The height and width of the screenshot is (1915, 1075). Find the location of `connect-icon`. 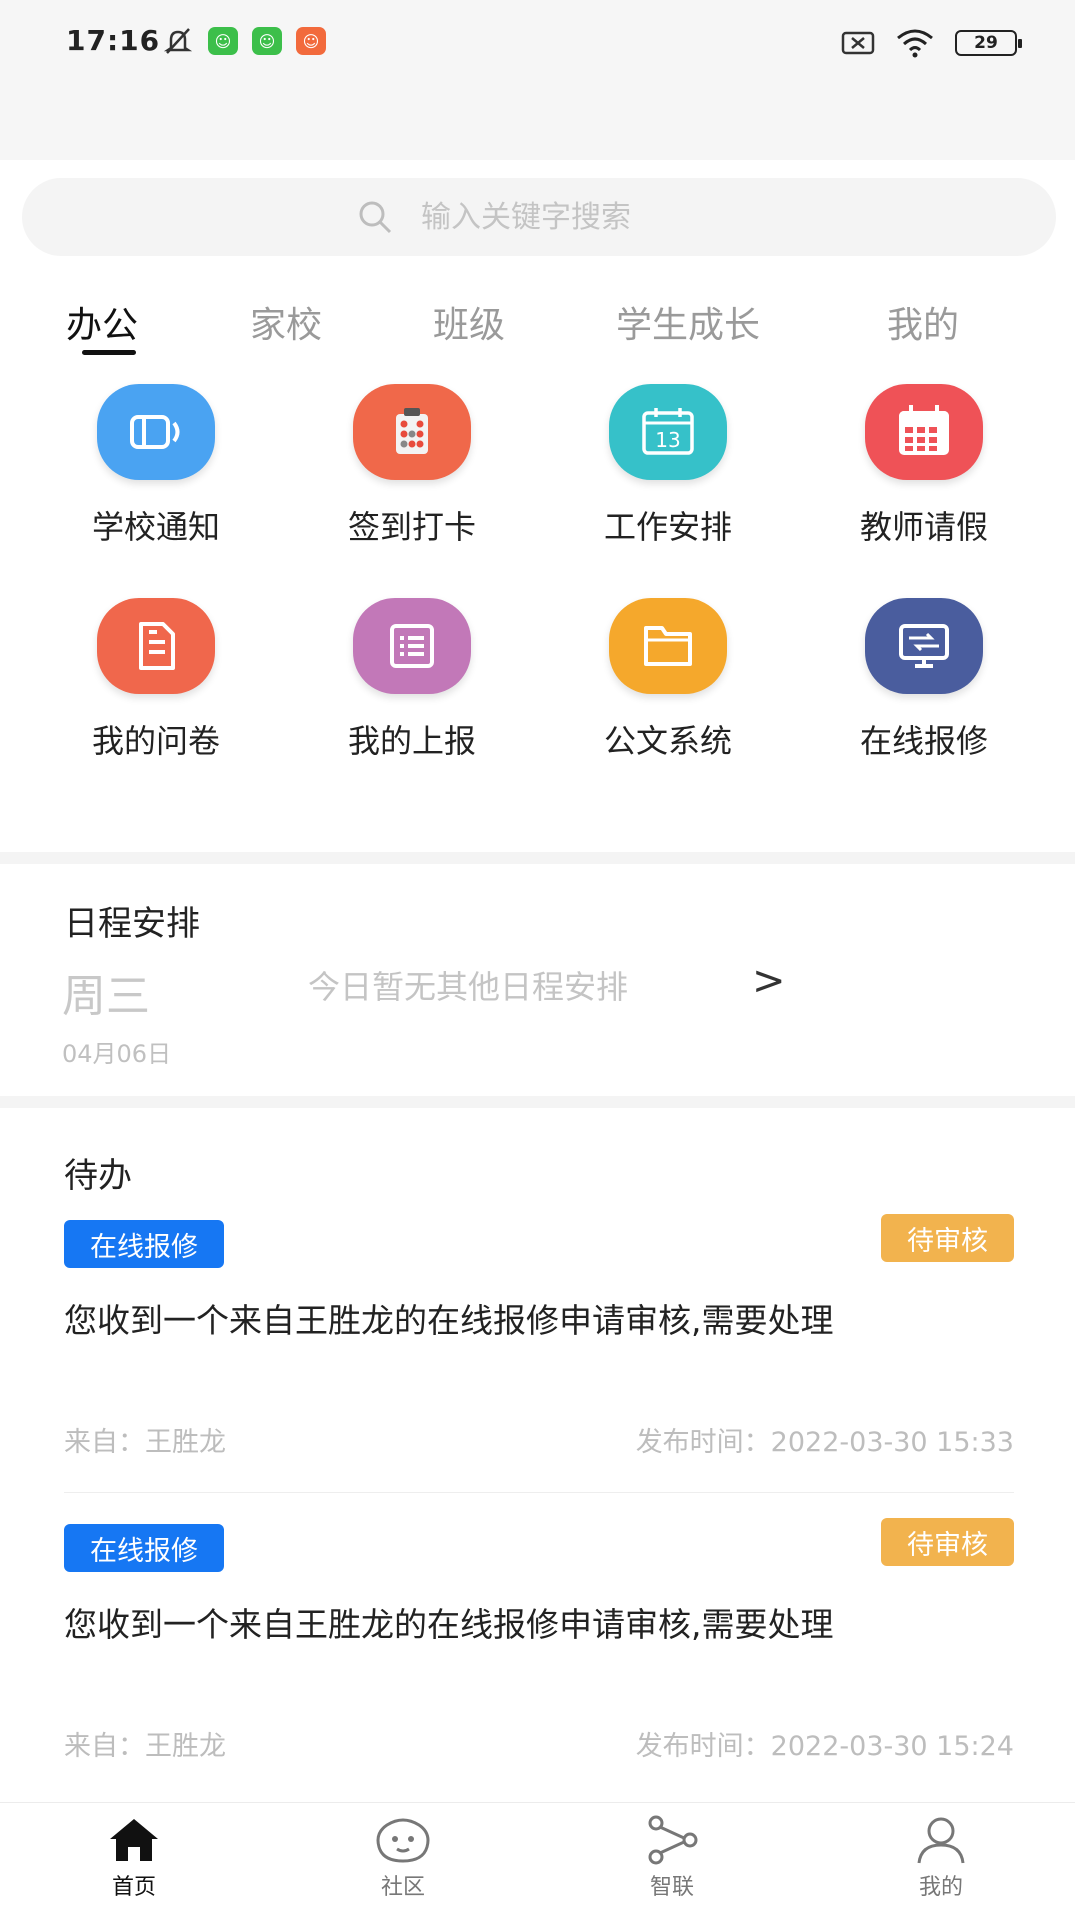

connect-icon is located at coordinates (673, 1840).